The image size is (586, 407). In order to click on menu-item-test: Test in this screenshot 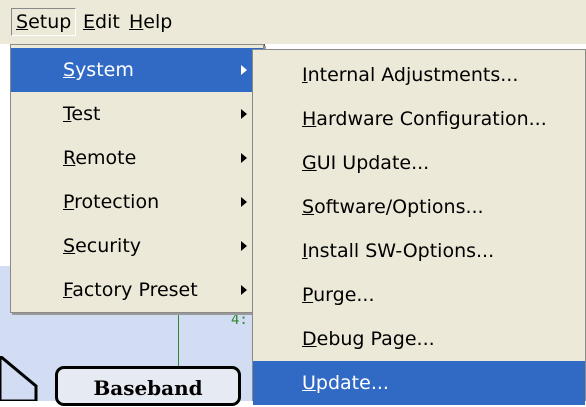, I will do `click(137, 114)`.